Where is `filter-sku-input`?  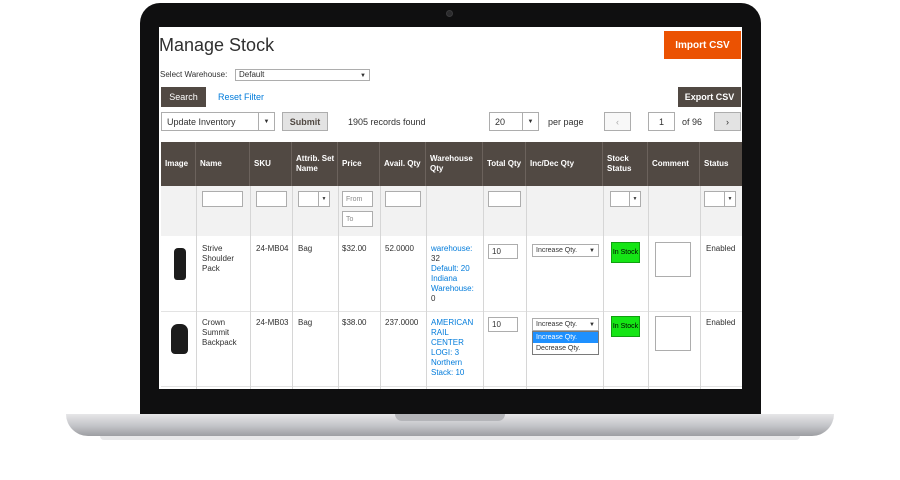
filter-sku-input is located at coordinates (271, 199).